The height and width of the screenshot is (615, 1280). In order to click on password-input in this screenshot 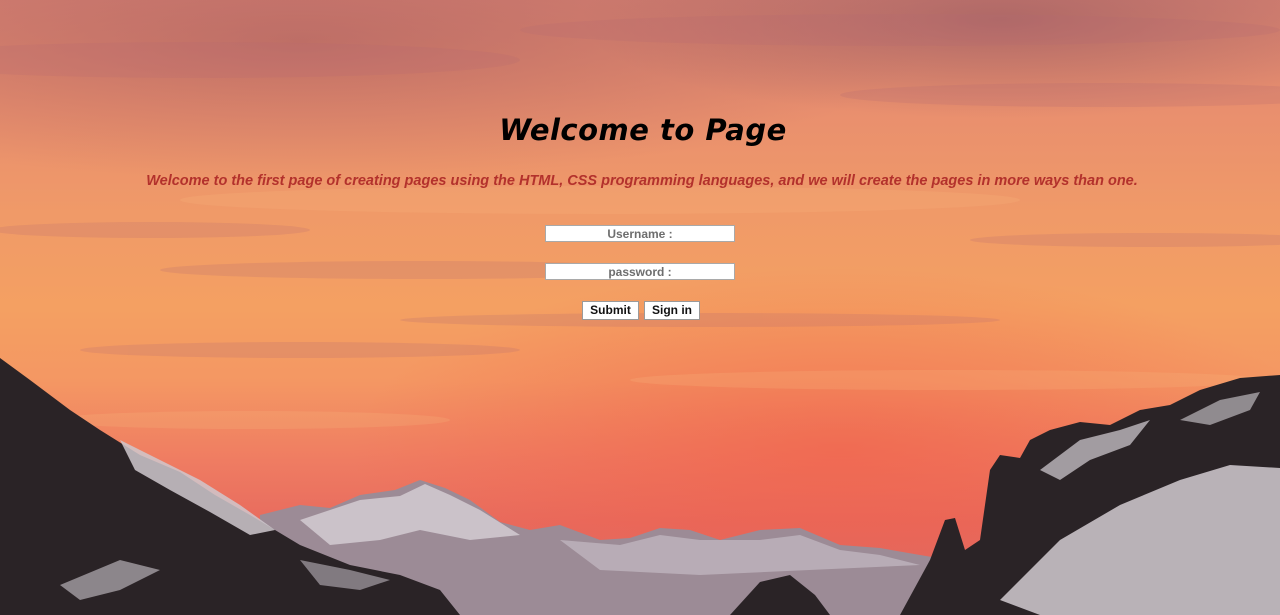, I will do `click(640, 271)`.